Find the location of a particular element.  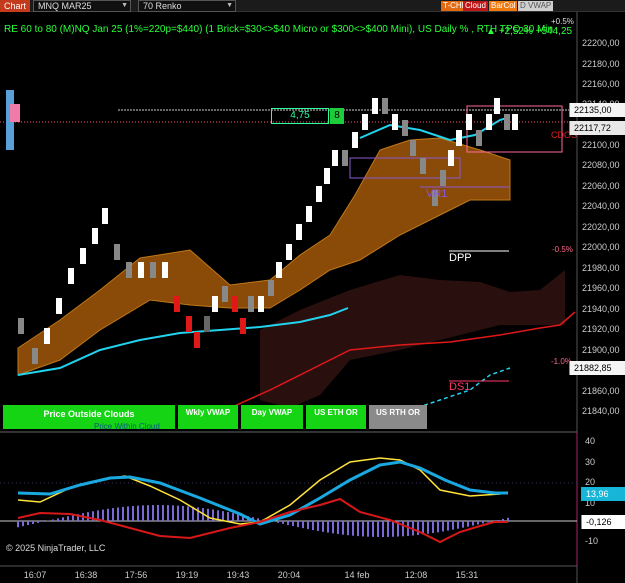

barcol-button: BarCol is located at coordinates (503, 6).